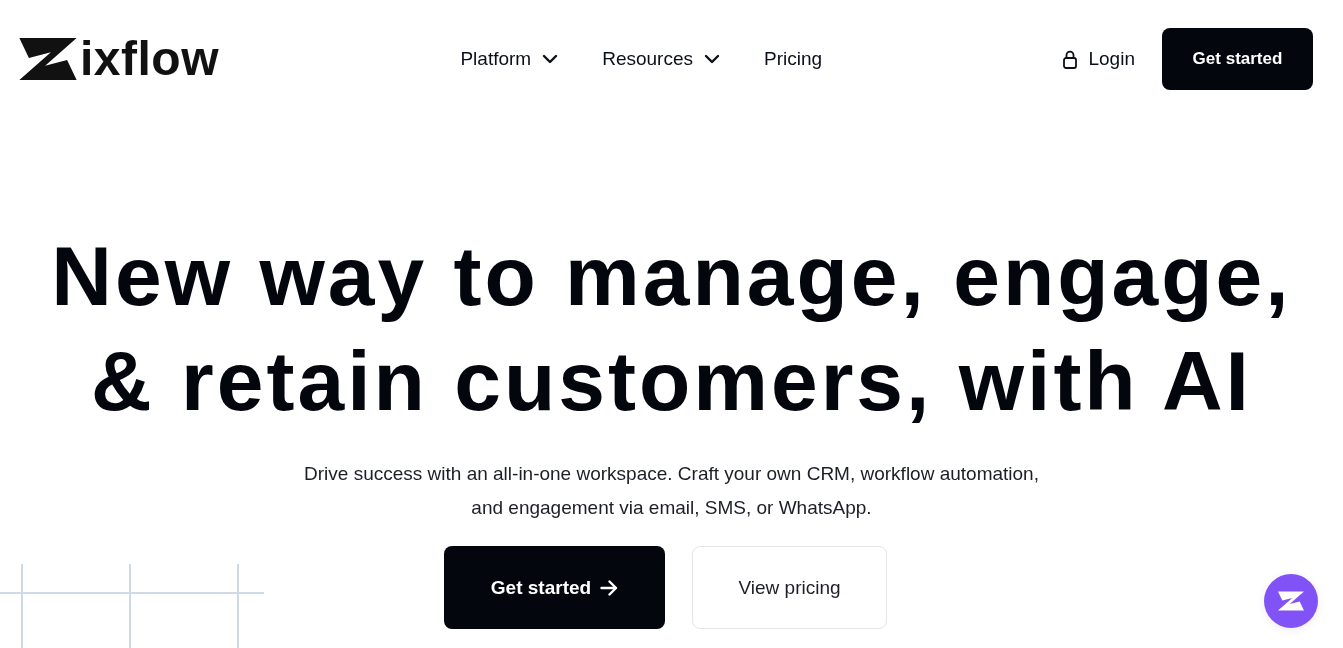 This screenshot has height=648, width=1343. Describe the element at coordinates (789, 587) in the screenshot. I see `view-pricing-button: View pricing` at that location.